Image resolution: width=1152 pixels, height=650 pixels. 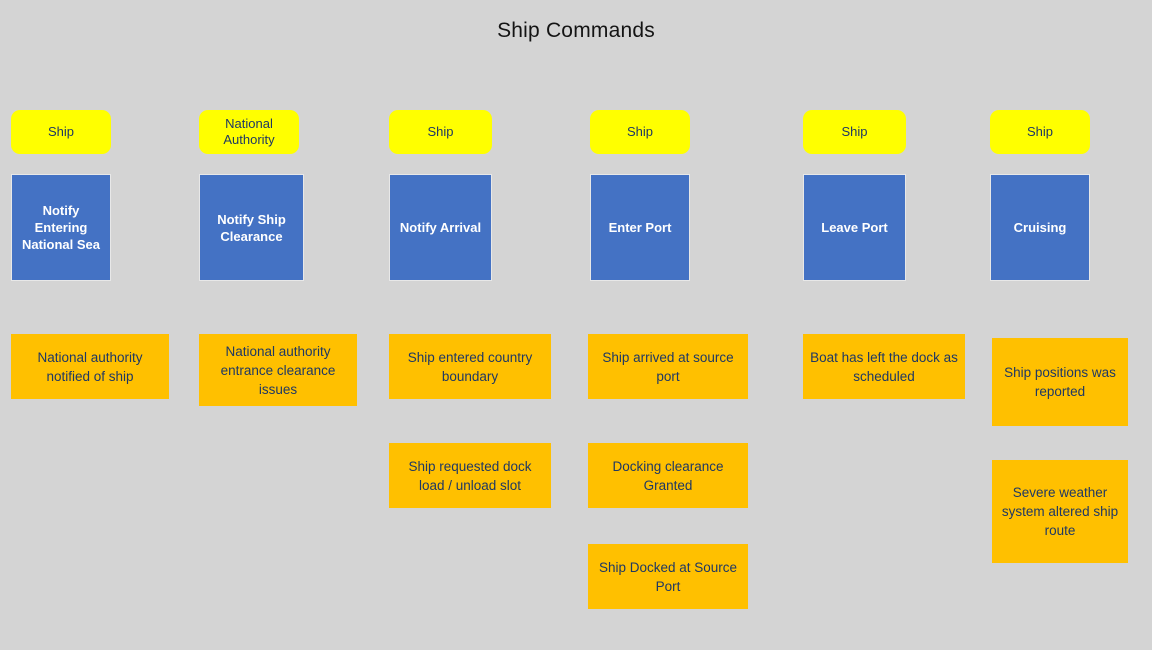 What do you see at coordinates (61, 227) in the screenshot?
I see `command-box: Notify Entering National Sea` at bounding box center [61, 227].